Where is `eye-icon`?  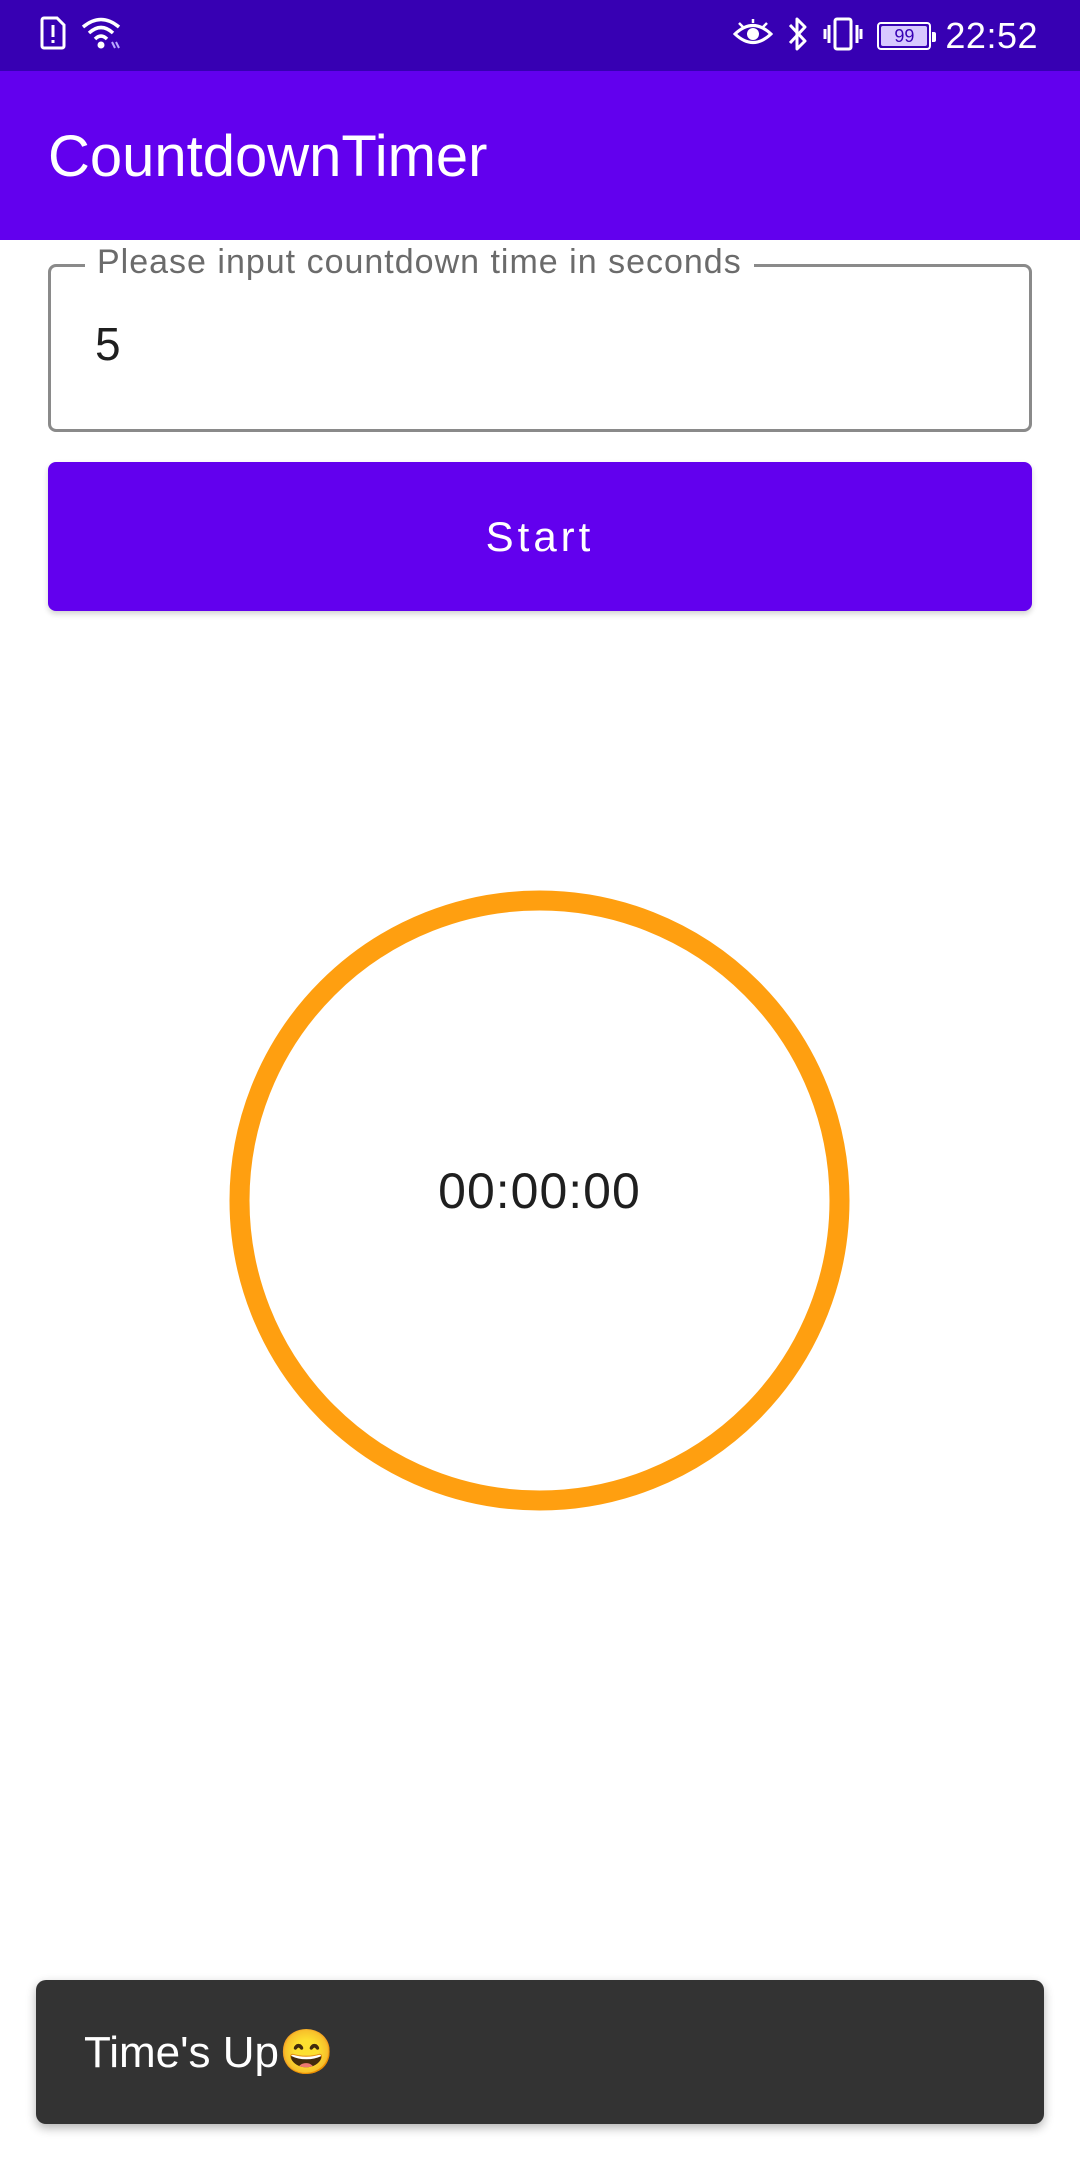
eye-icon is located at coordinates (753, 36).